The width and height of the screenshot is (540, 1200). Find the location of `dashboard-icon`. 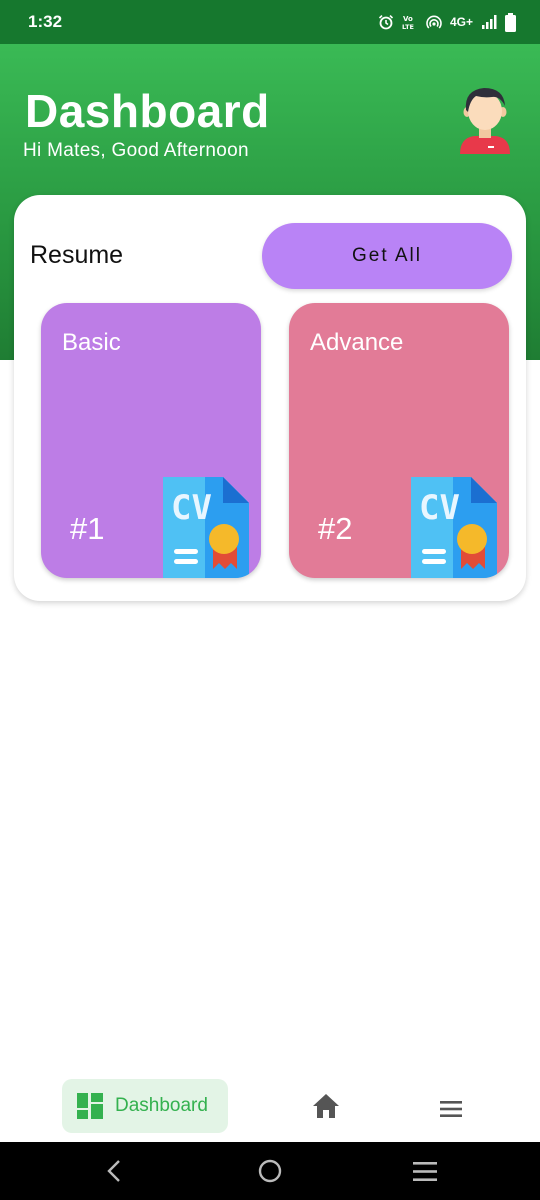

dashboard-icon is located at coordinates (90, 1106).